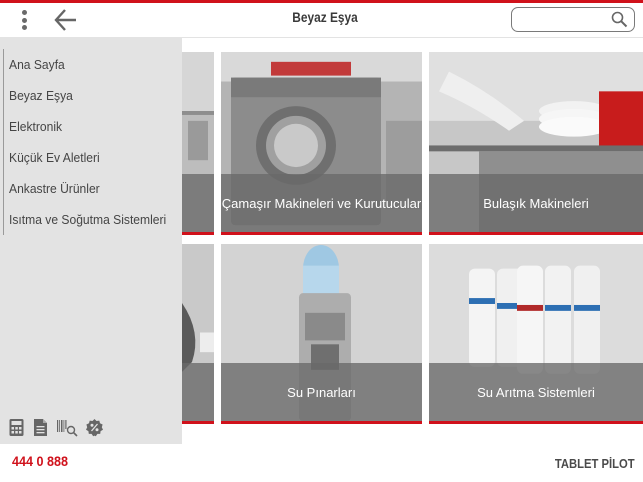 This screenshot has height=482, width=643. What do you see at coordinates (88, 219) in the screenshot?
I see `sidebar-item-label: Isıtma ve Soğutma Sistemleri` at bounding box center [88, 219].